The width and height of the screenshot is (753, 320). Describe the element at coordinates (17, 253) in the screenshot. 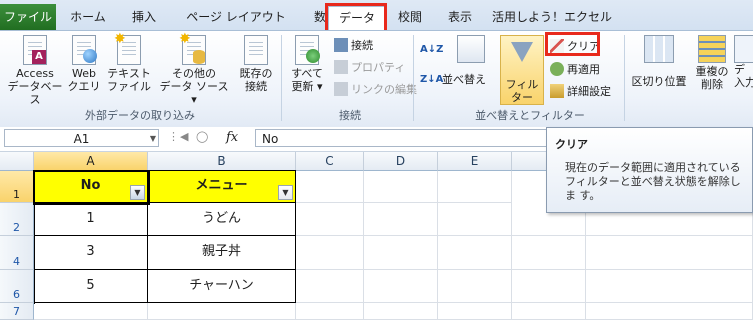

I see `row-header-4: 4` at that location.